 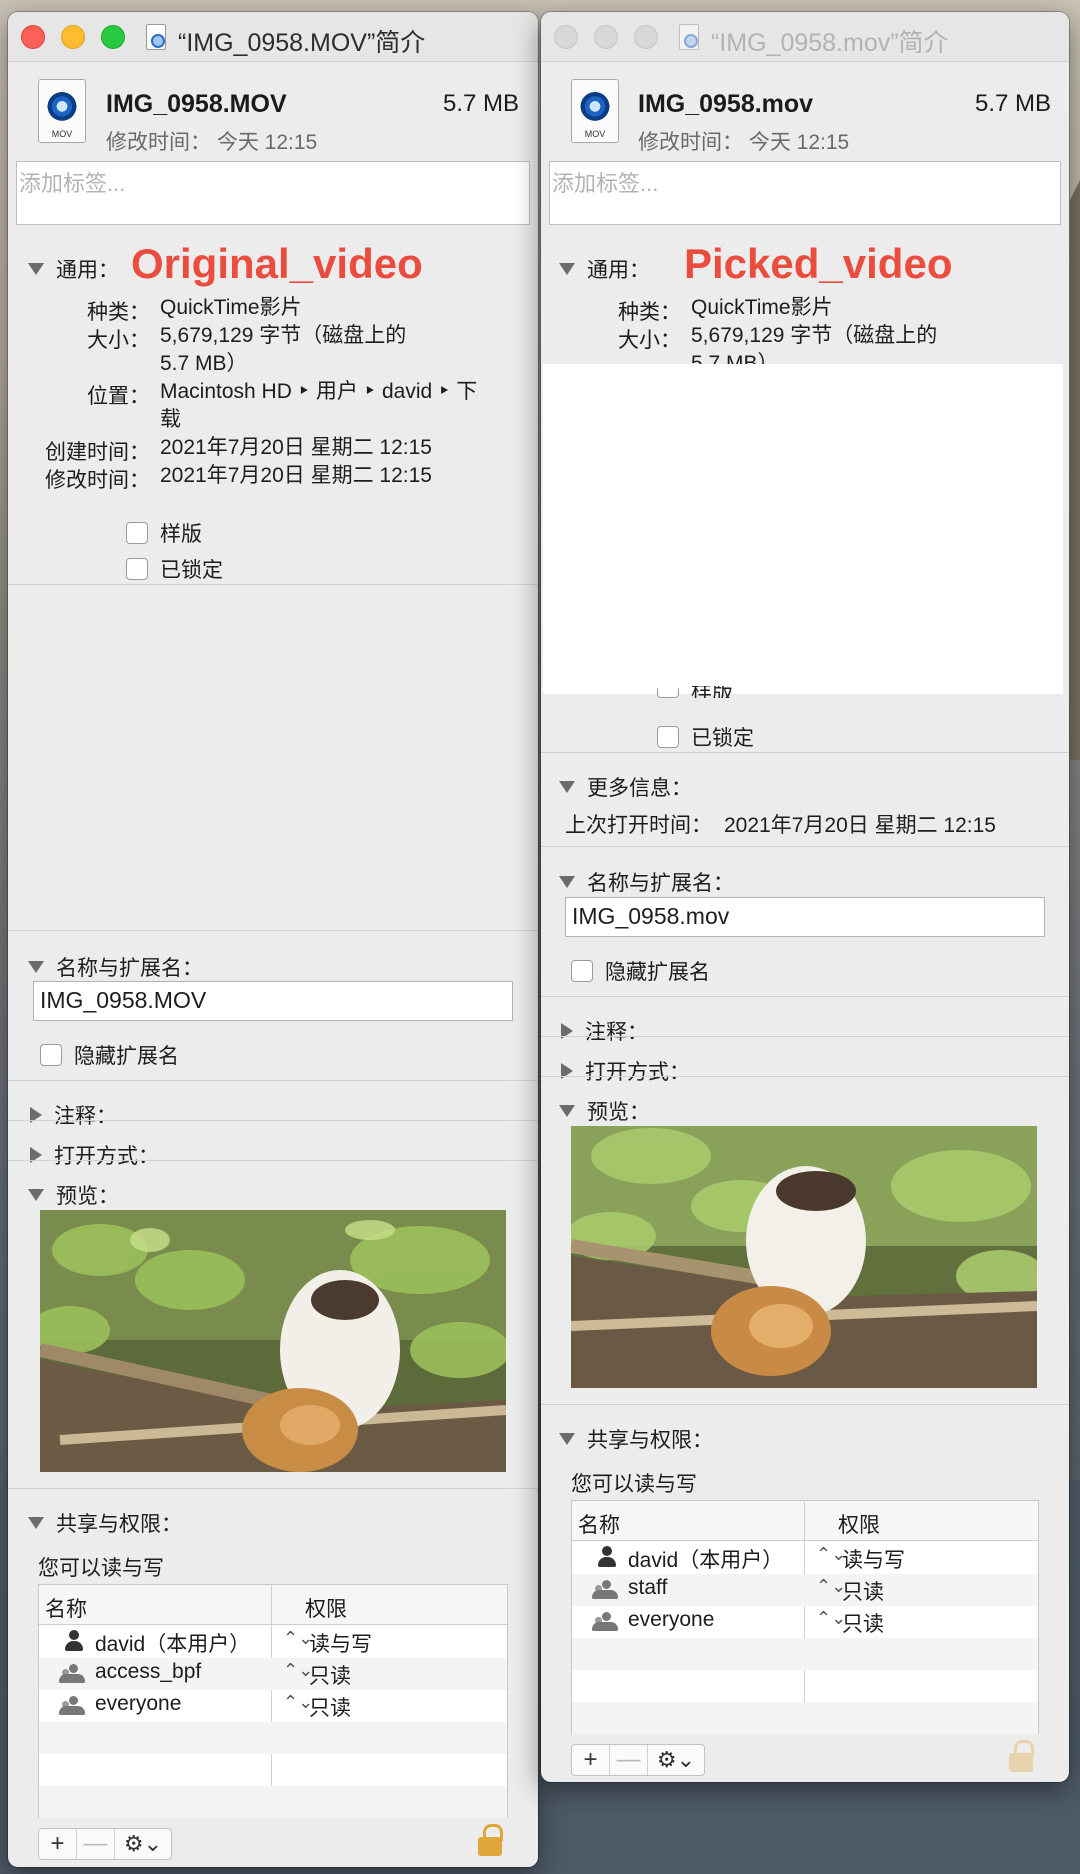 I want to click on annotation-label: Picked_video, so click(x=818, y=263).